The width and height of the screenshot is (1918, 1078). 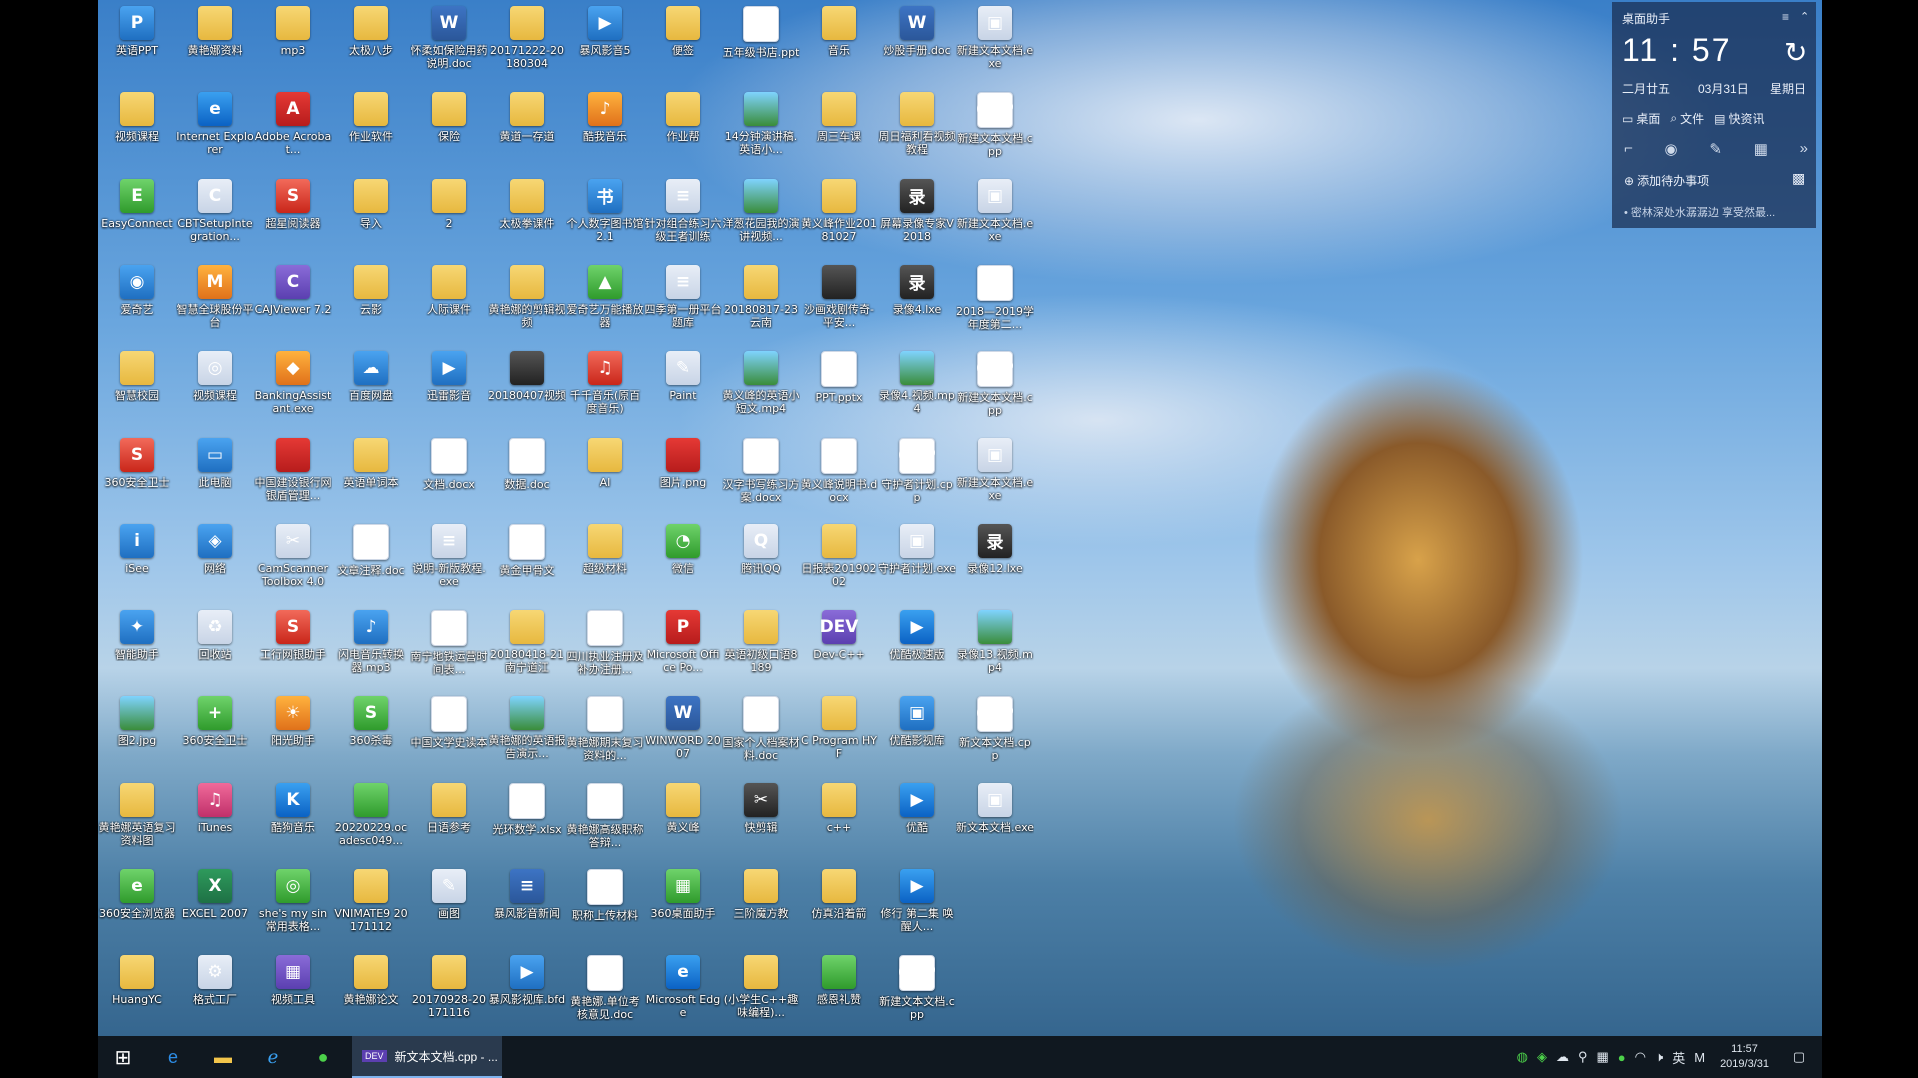 I want to click on taskbar-clock: 11:57 2019/3/31, so click(x=1744, y=1057).